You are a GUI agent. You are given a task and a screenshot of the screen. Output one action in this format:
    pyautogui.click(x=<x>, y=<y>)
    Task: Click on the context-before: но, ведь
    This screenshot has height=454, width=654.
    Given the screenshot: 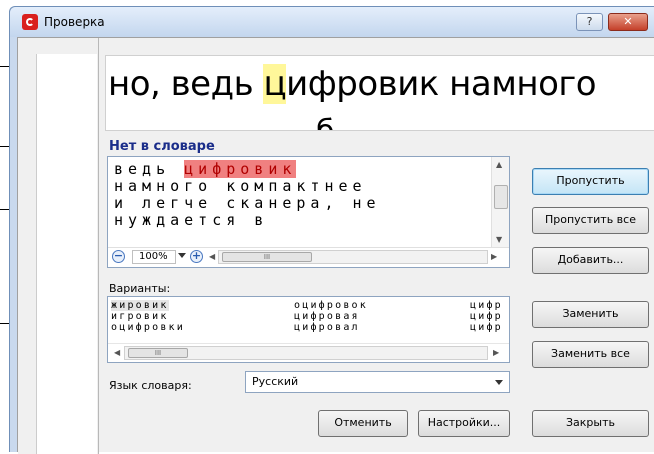 What is the action you would take?
    pyautogui.click(x=186, y=84)
    